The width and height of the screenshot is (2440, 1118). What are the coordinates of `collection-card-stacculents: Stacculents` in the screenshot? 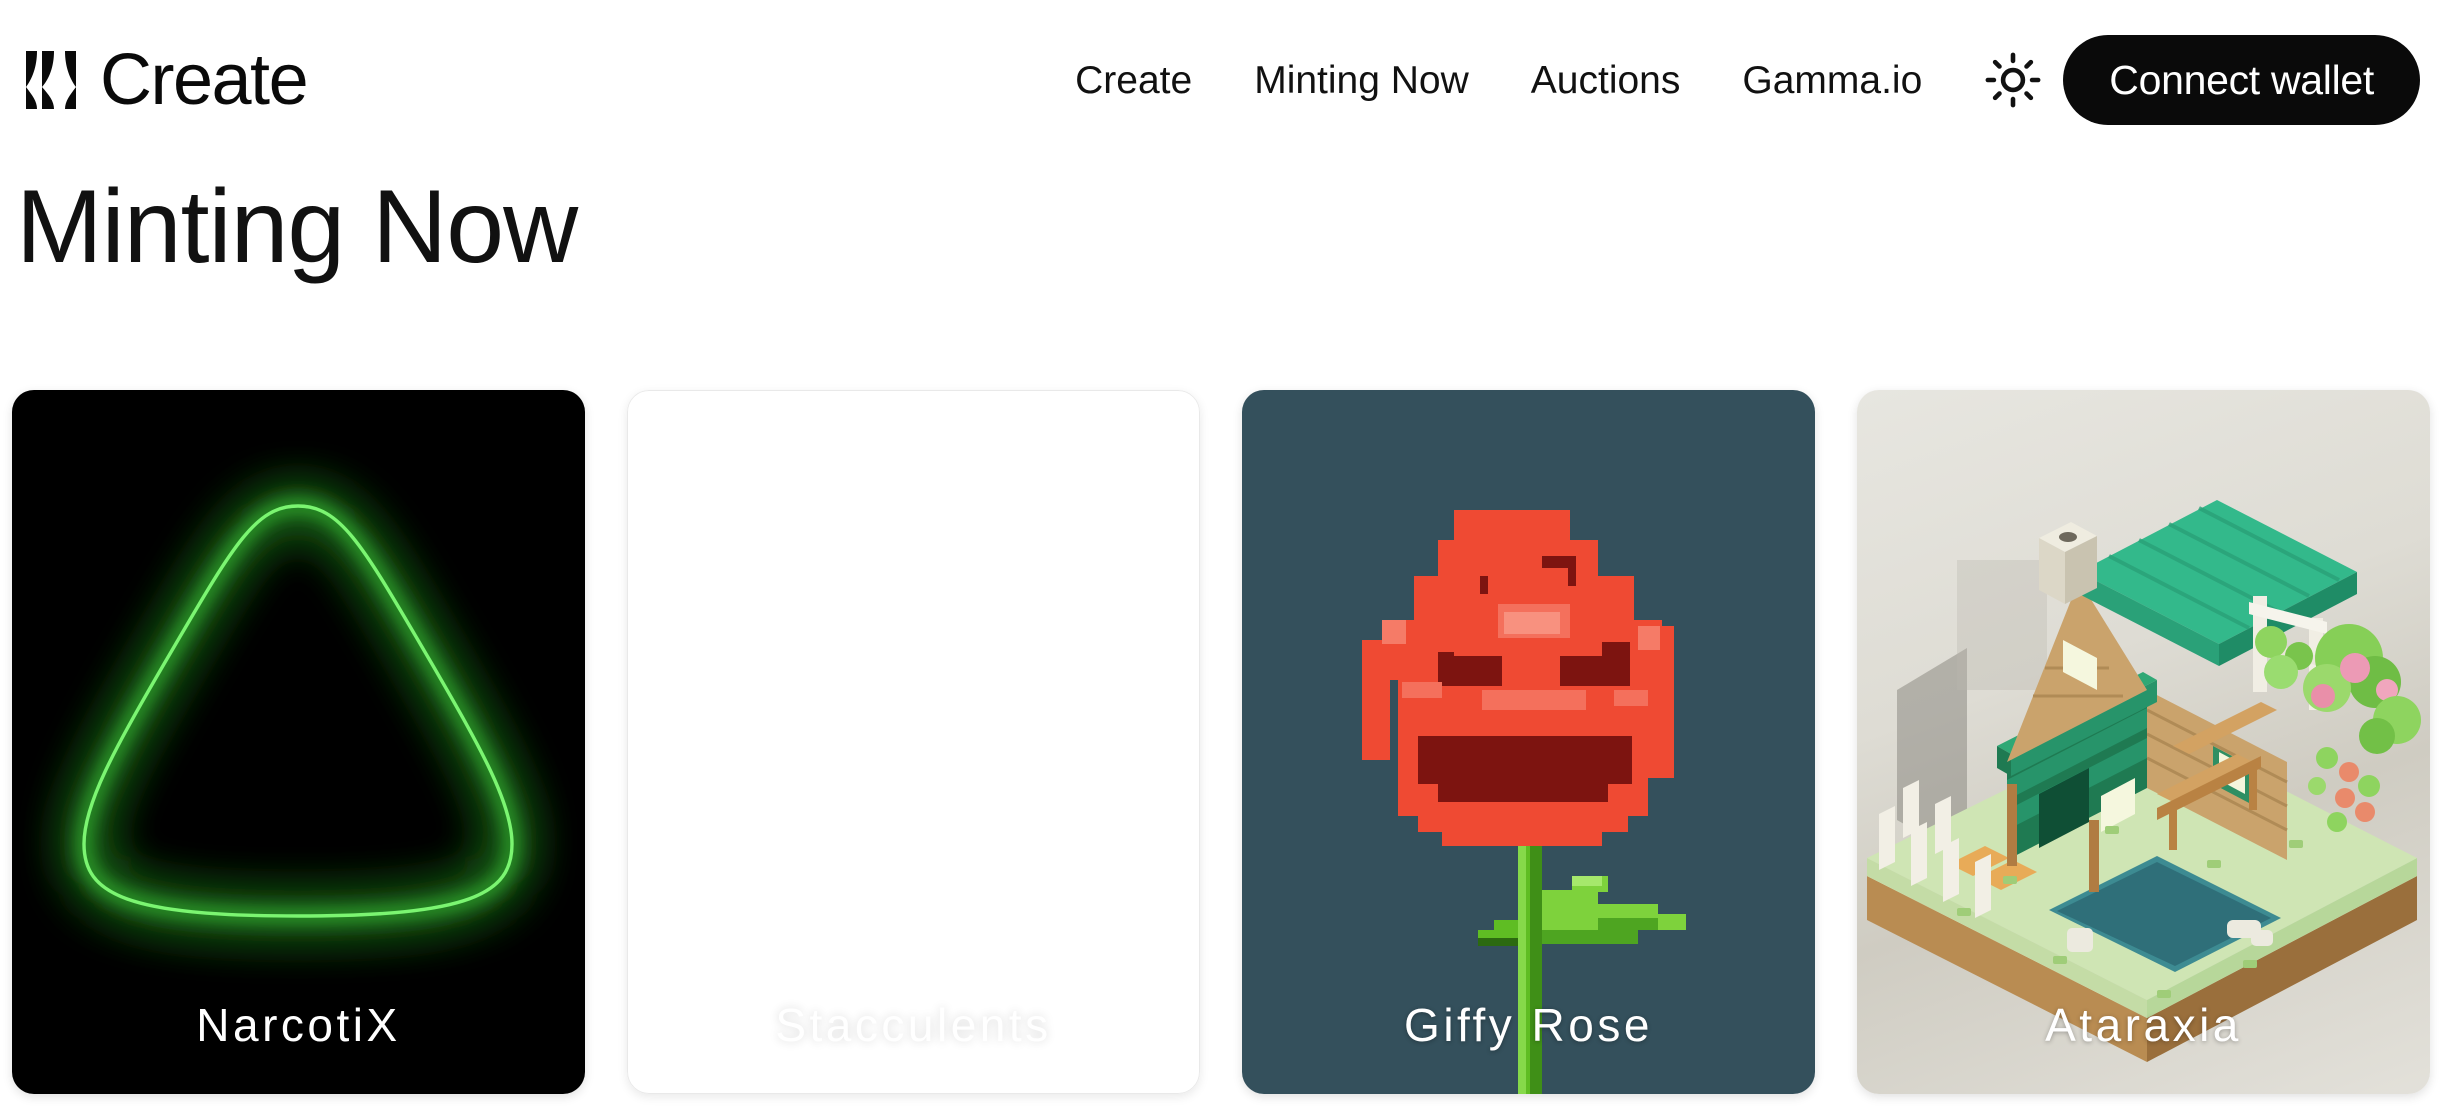 It's located at (913, 742).